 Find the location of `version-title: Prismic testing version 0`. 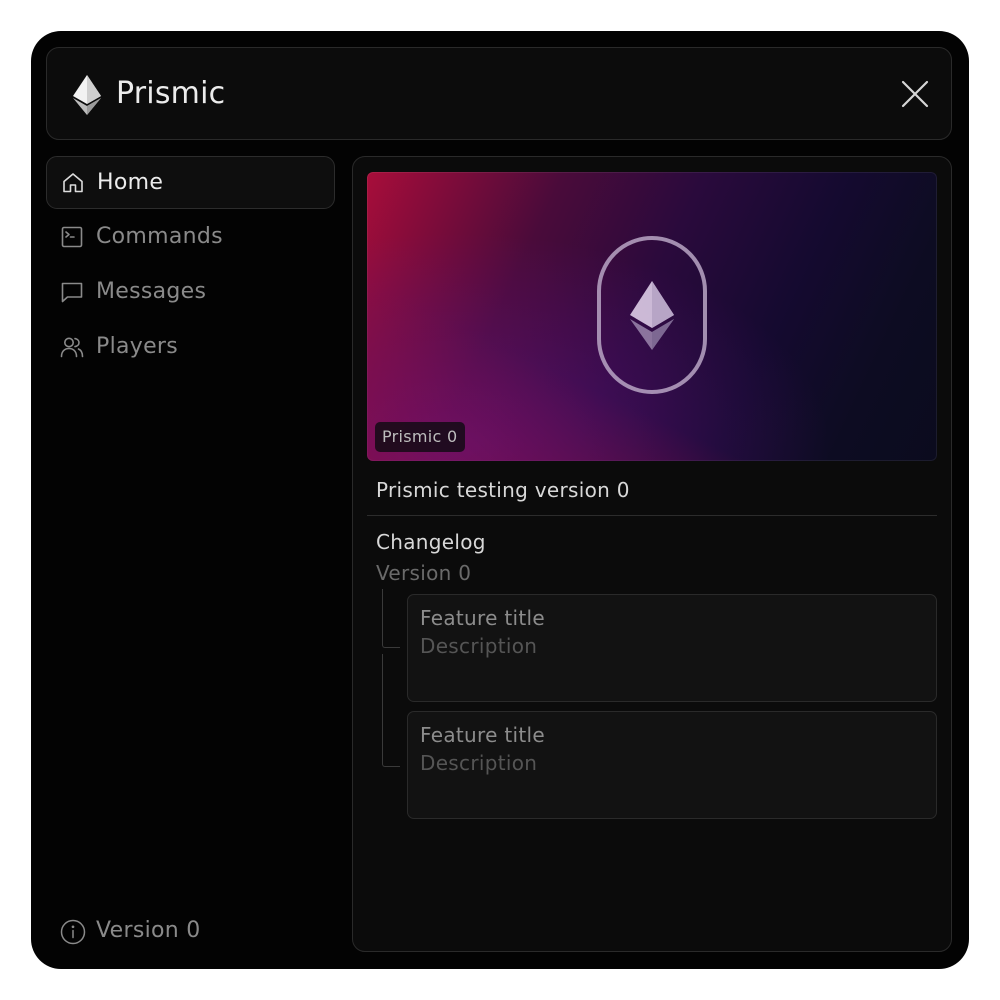

version-title: Prismic testing version 0 is located at coordinates (503, 490).